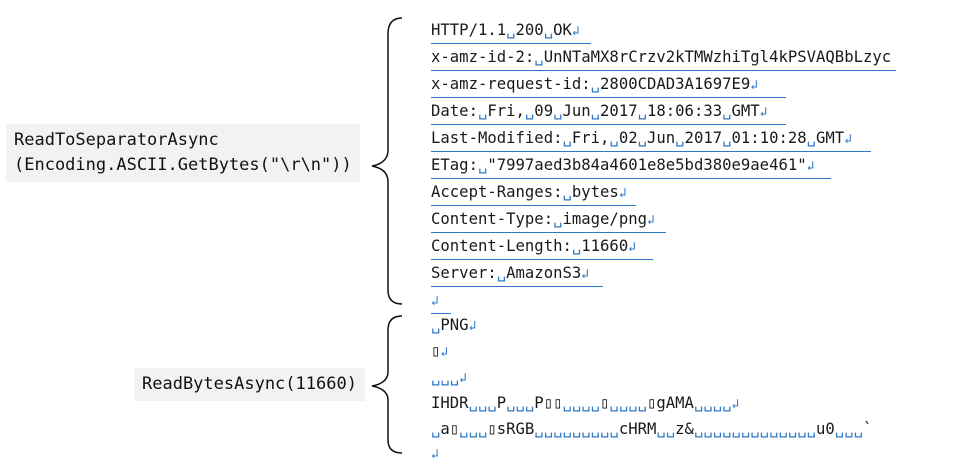 The image size is (967, 476). Describe the element at coordinates (440, 351) in the screenshot. I see `body-line: ▯↲` at that location.